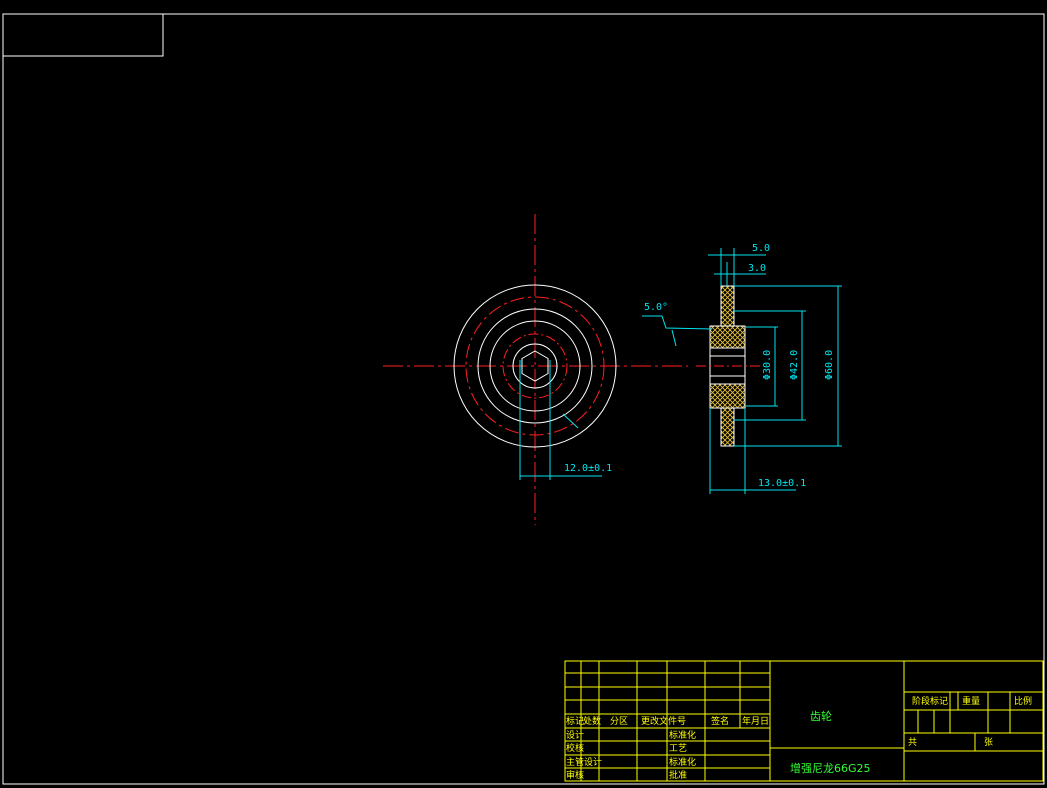  Describe the element at coordinates (575, 735) in the screenshot. I see `row-label-sheji: 设计` at that location.